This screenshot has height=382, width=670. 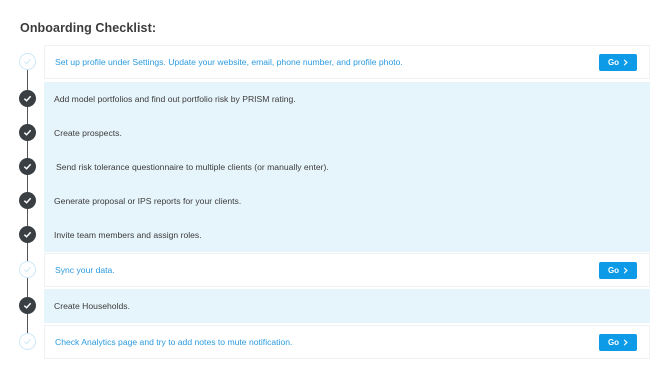 I want to click on step-text: Create prospects., so click(x=88, y=133).